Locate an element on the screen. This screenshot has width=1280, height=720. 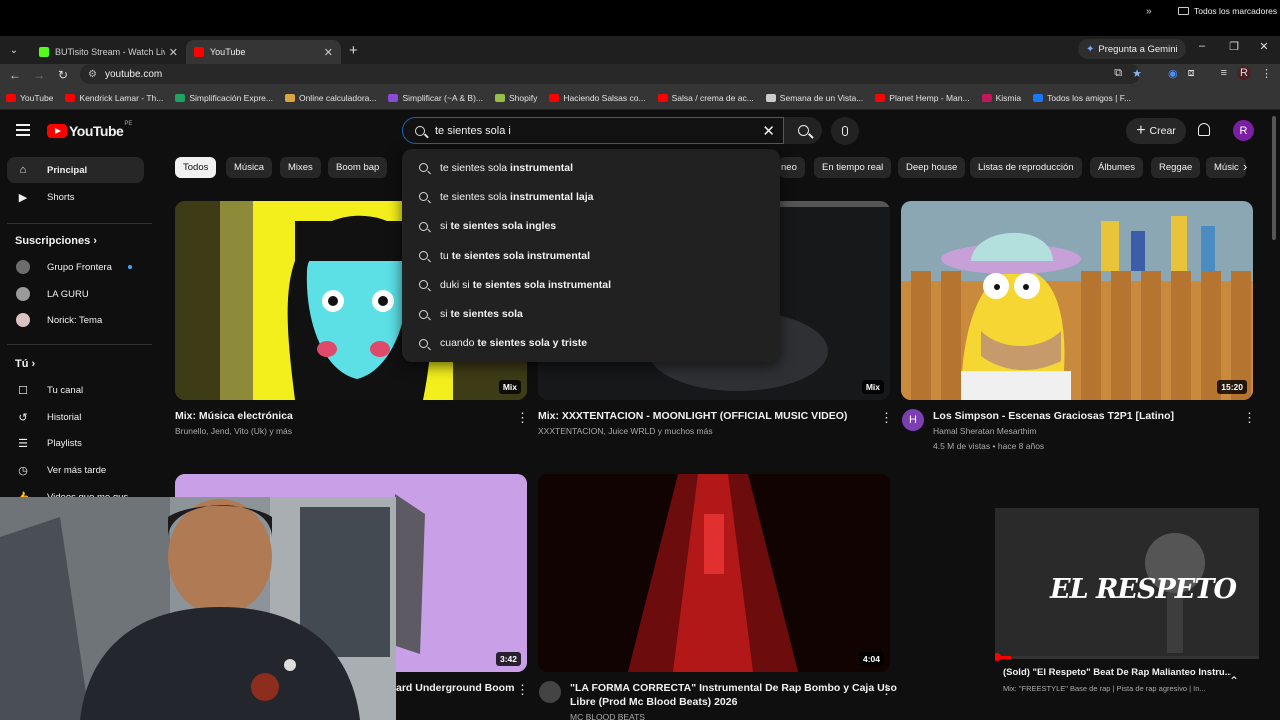
window-close-icon: ✕ is located at coordinates (1264, 46).